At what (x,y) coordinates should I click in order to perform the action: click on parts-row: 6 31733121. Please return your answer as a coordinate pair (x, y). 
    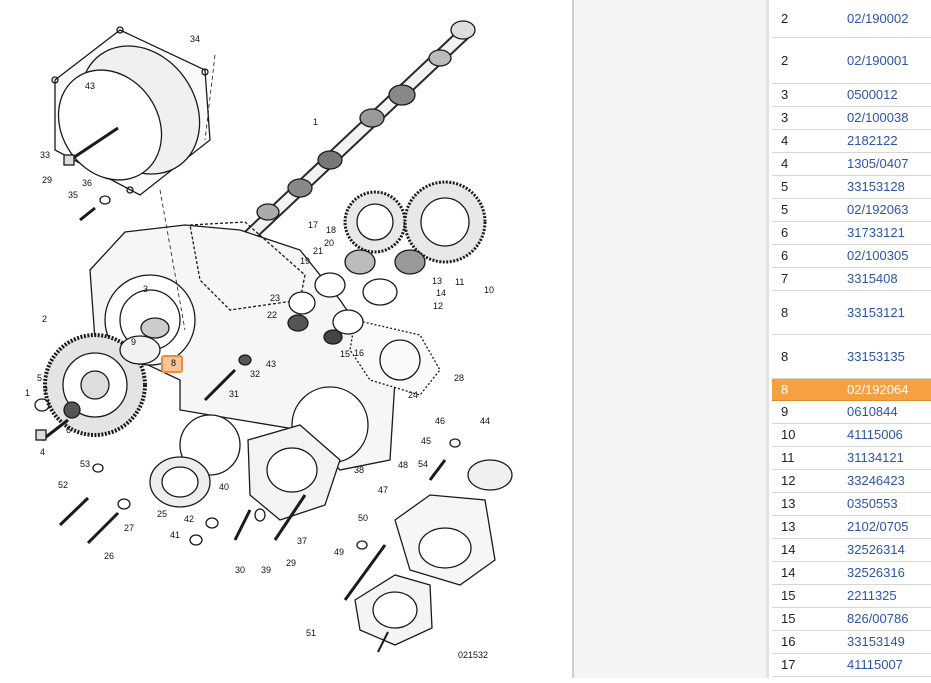
    Looking at the image, I should click on (851, 233).